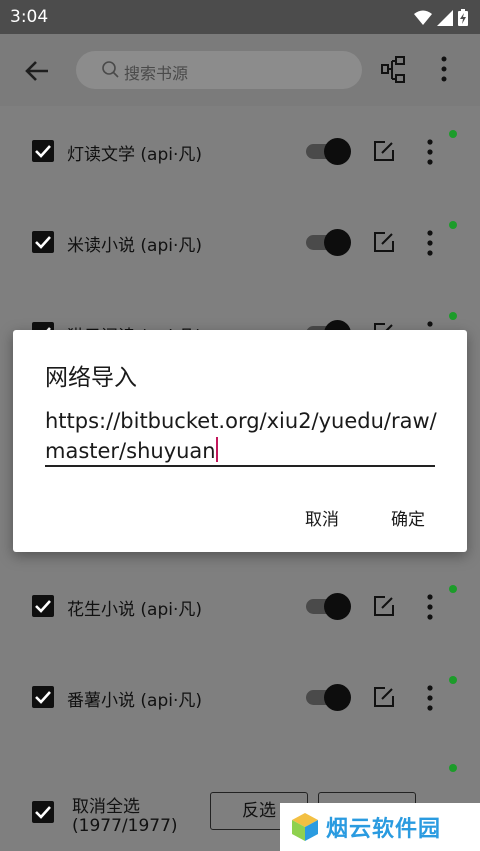 The image size is (480, 851). I want to click on system-icons, so click(441, 17).